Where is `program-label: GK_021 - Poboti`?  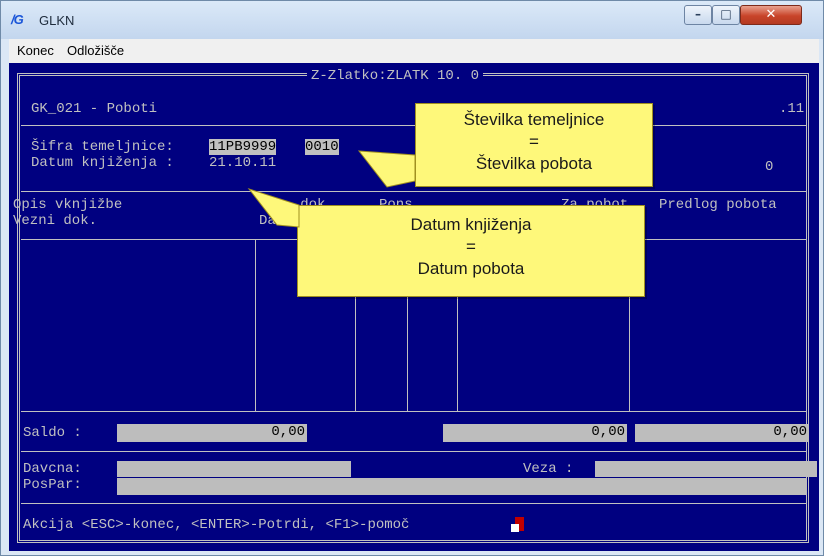
program-label: GK_021 - Poboti is located at coordinates (94, 109).